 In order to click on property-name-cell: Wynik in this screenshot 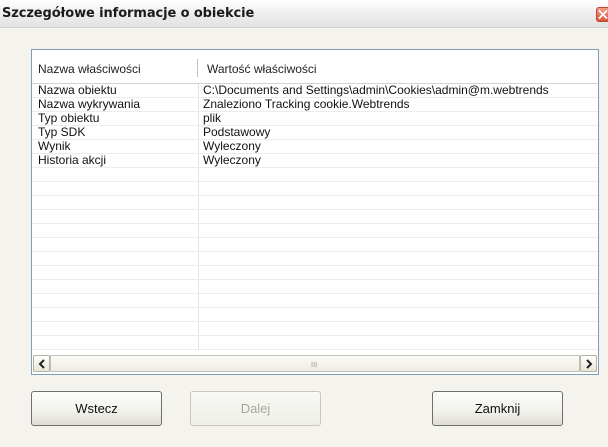, I will do `click(54, 146)`.